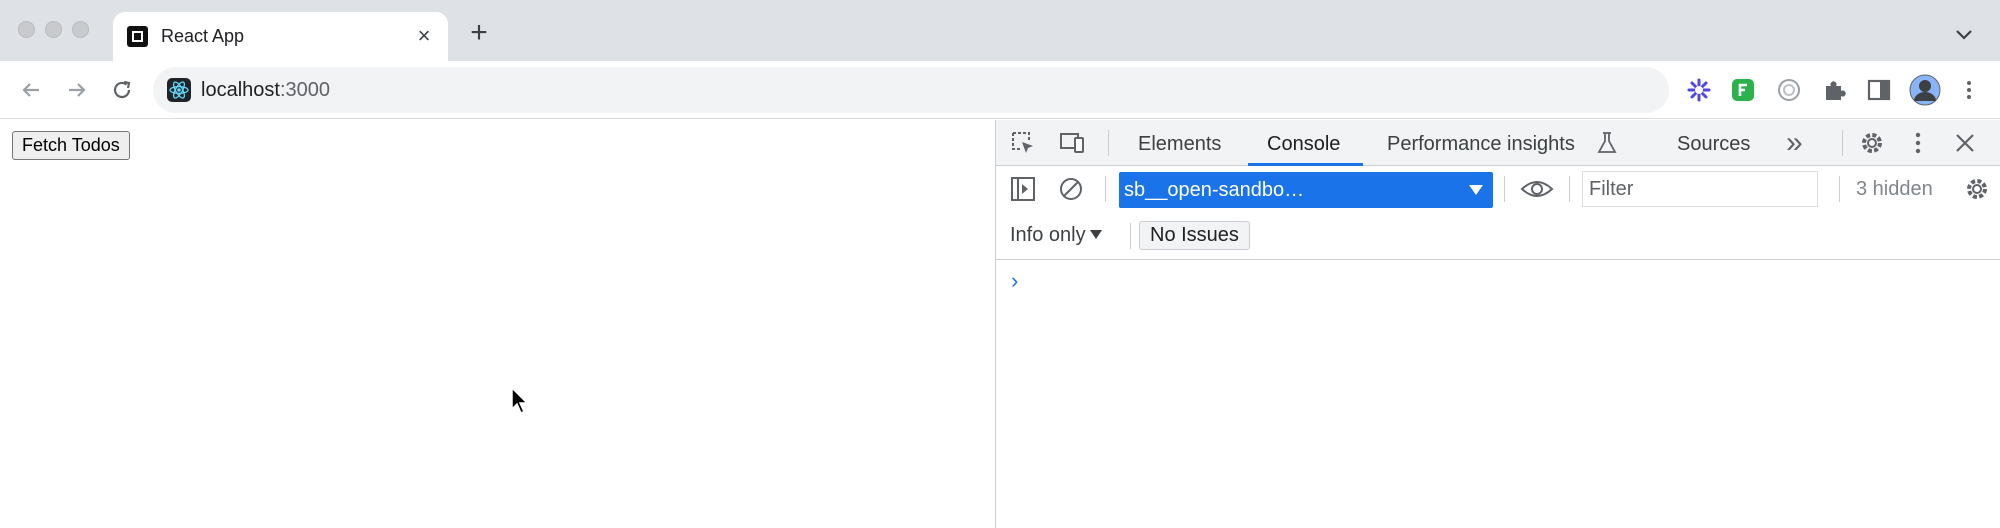  Describe the element at coordinates (1014, 281) in the screenshot. I see `console-prompt-chevron-icon: ›` at that location.